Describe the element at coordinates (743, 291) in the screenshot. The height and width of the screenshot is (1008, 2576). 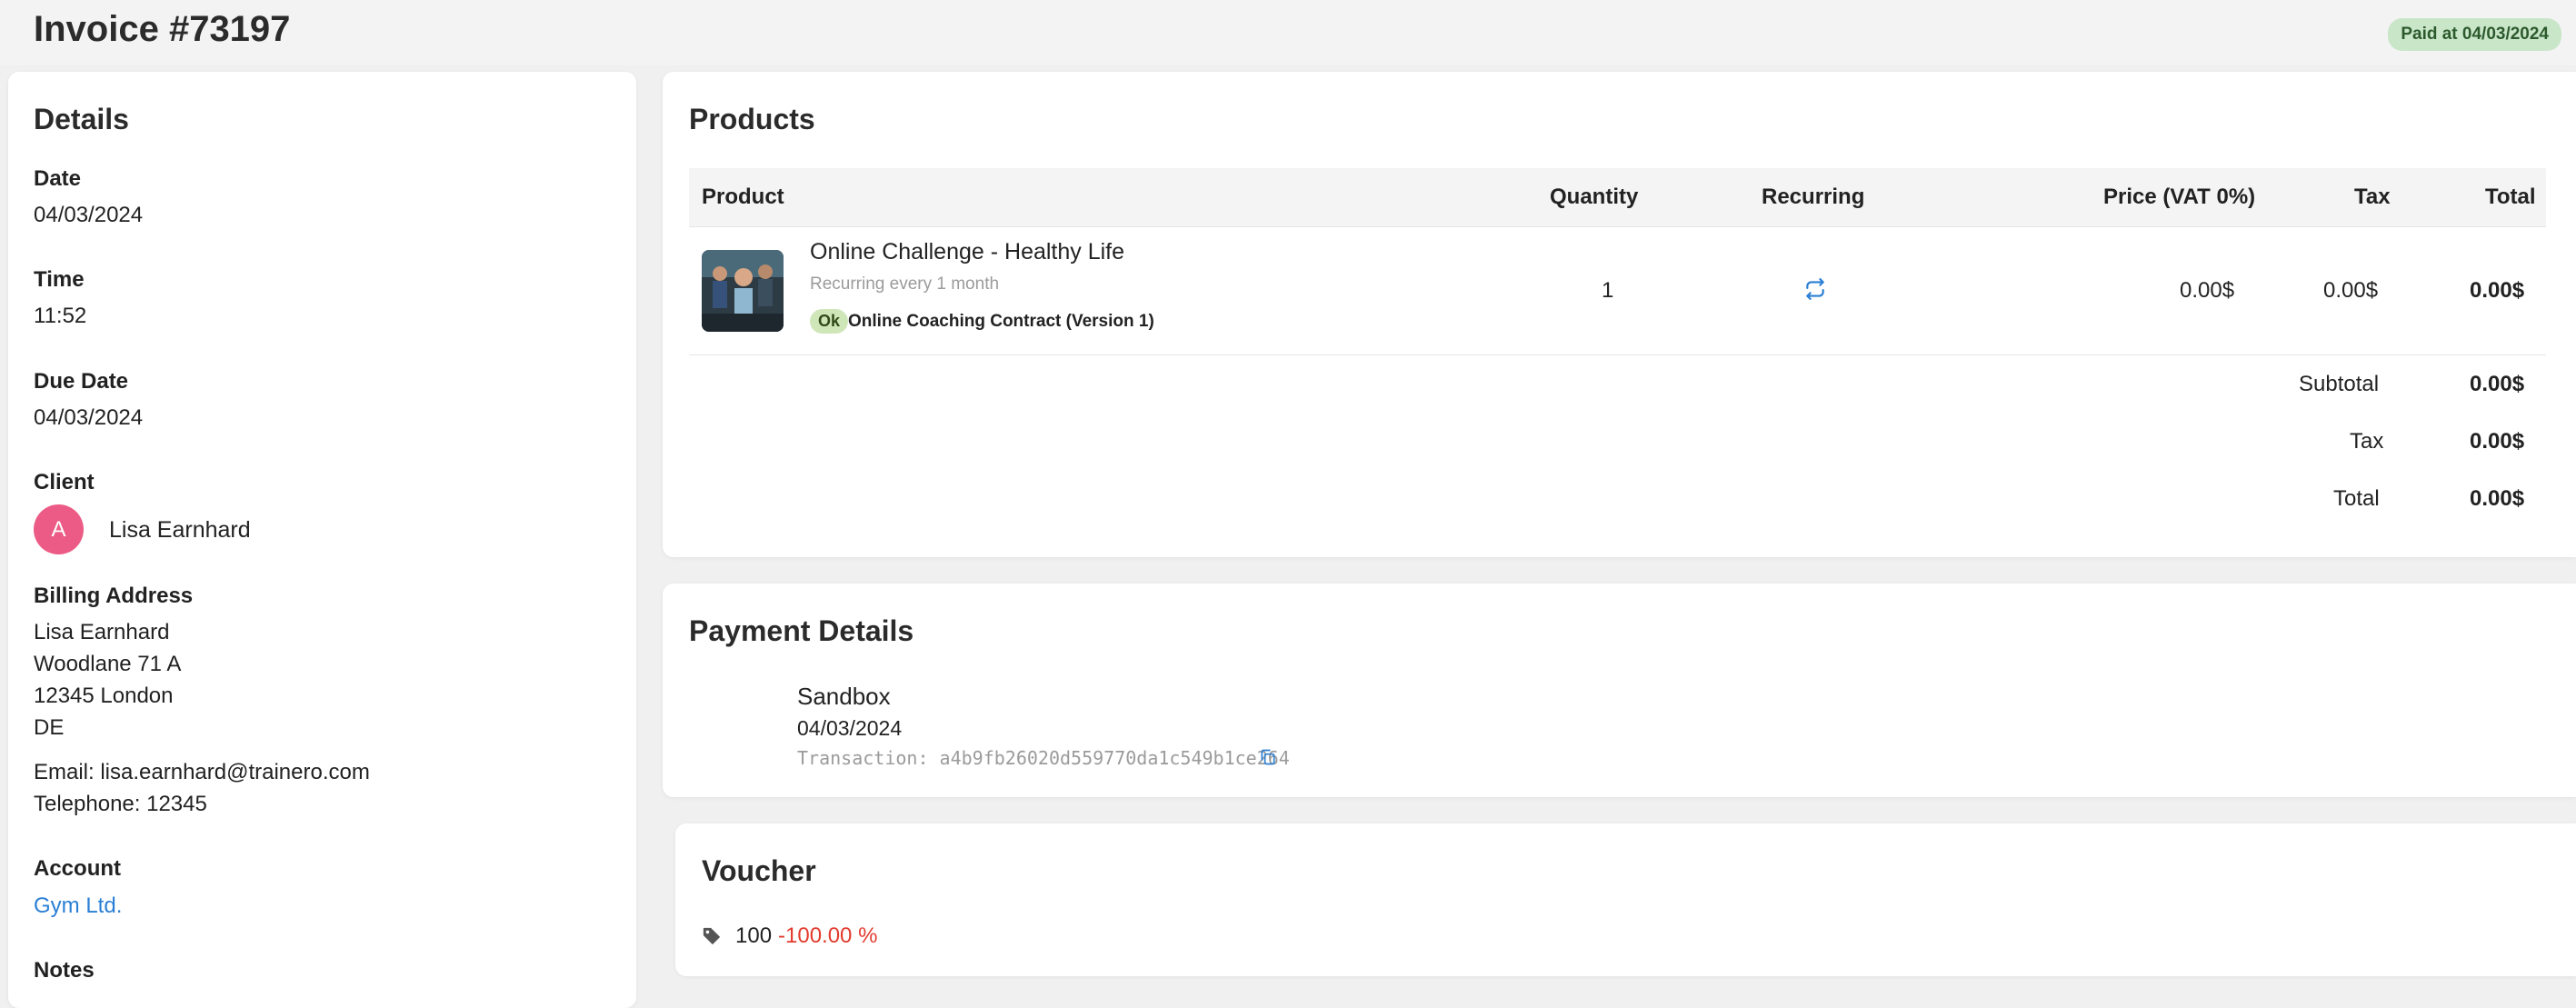
I see `product-thumbnail` at that location.